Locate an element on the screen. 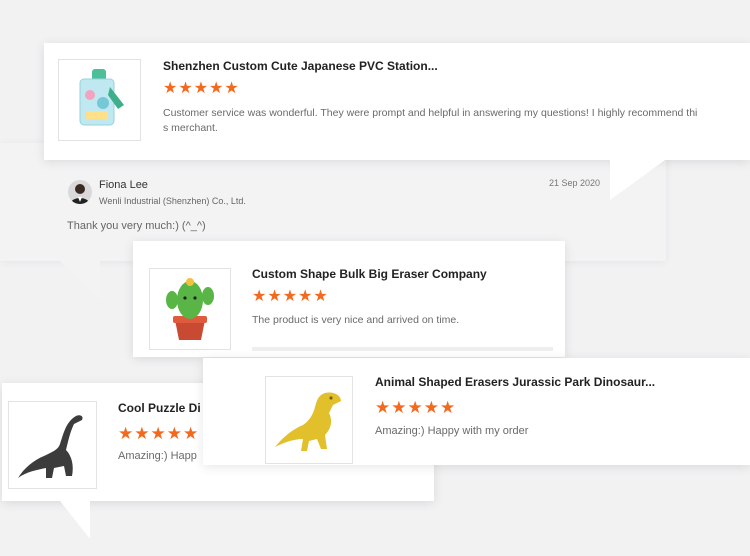  review-text-4: Amazing:) Happy with my order is located at coordinates (452, 431).